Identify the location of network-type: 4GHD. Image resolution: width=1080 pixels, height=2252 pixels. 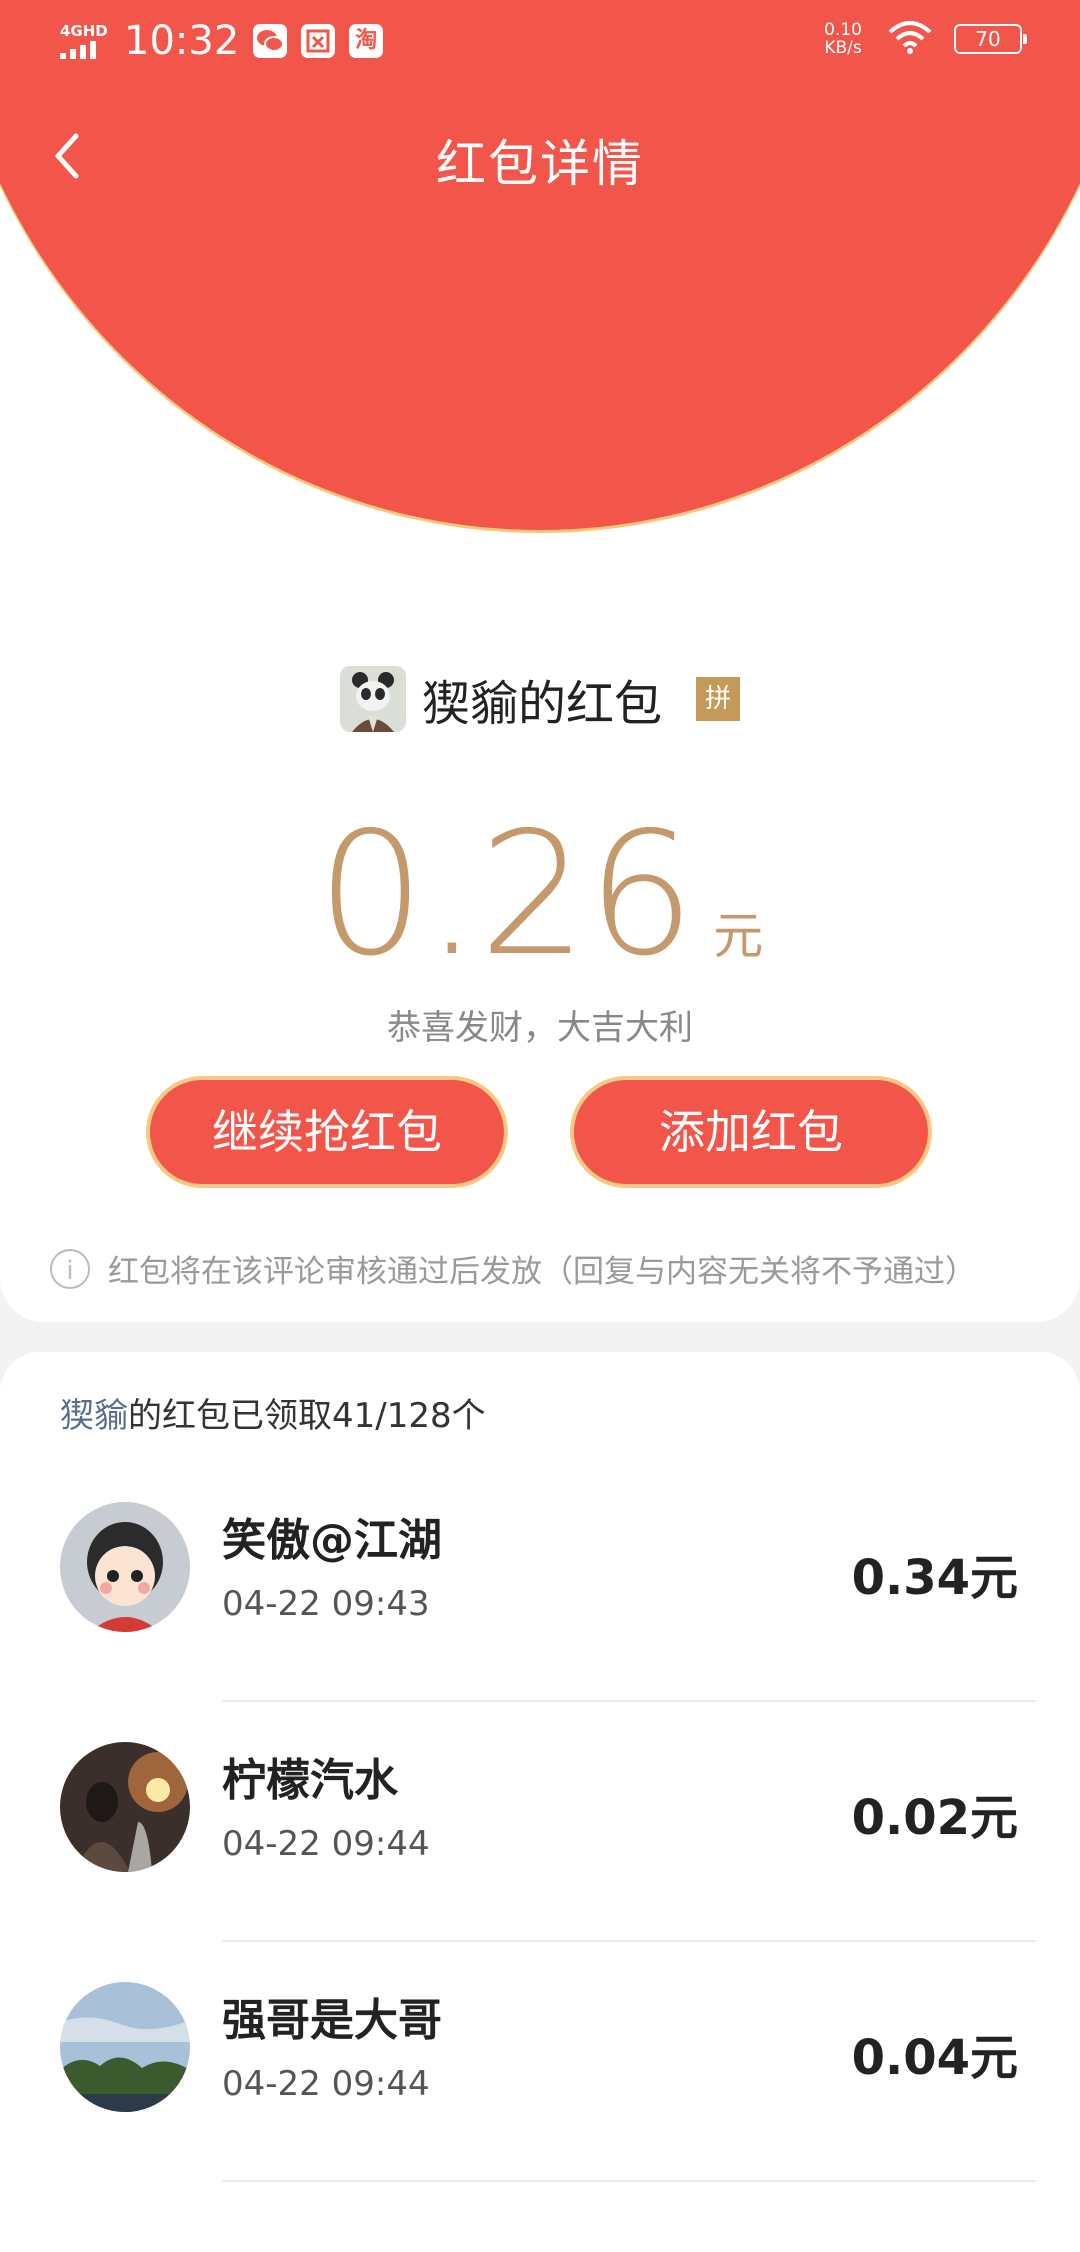
(84, 31).